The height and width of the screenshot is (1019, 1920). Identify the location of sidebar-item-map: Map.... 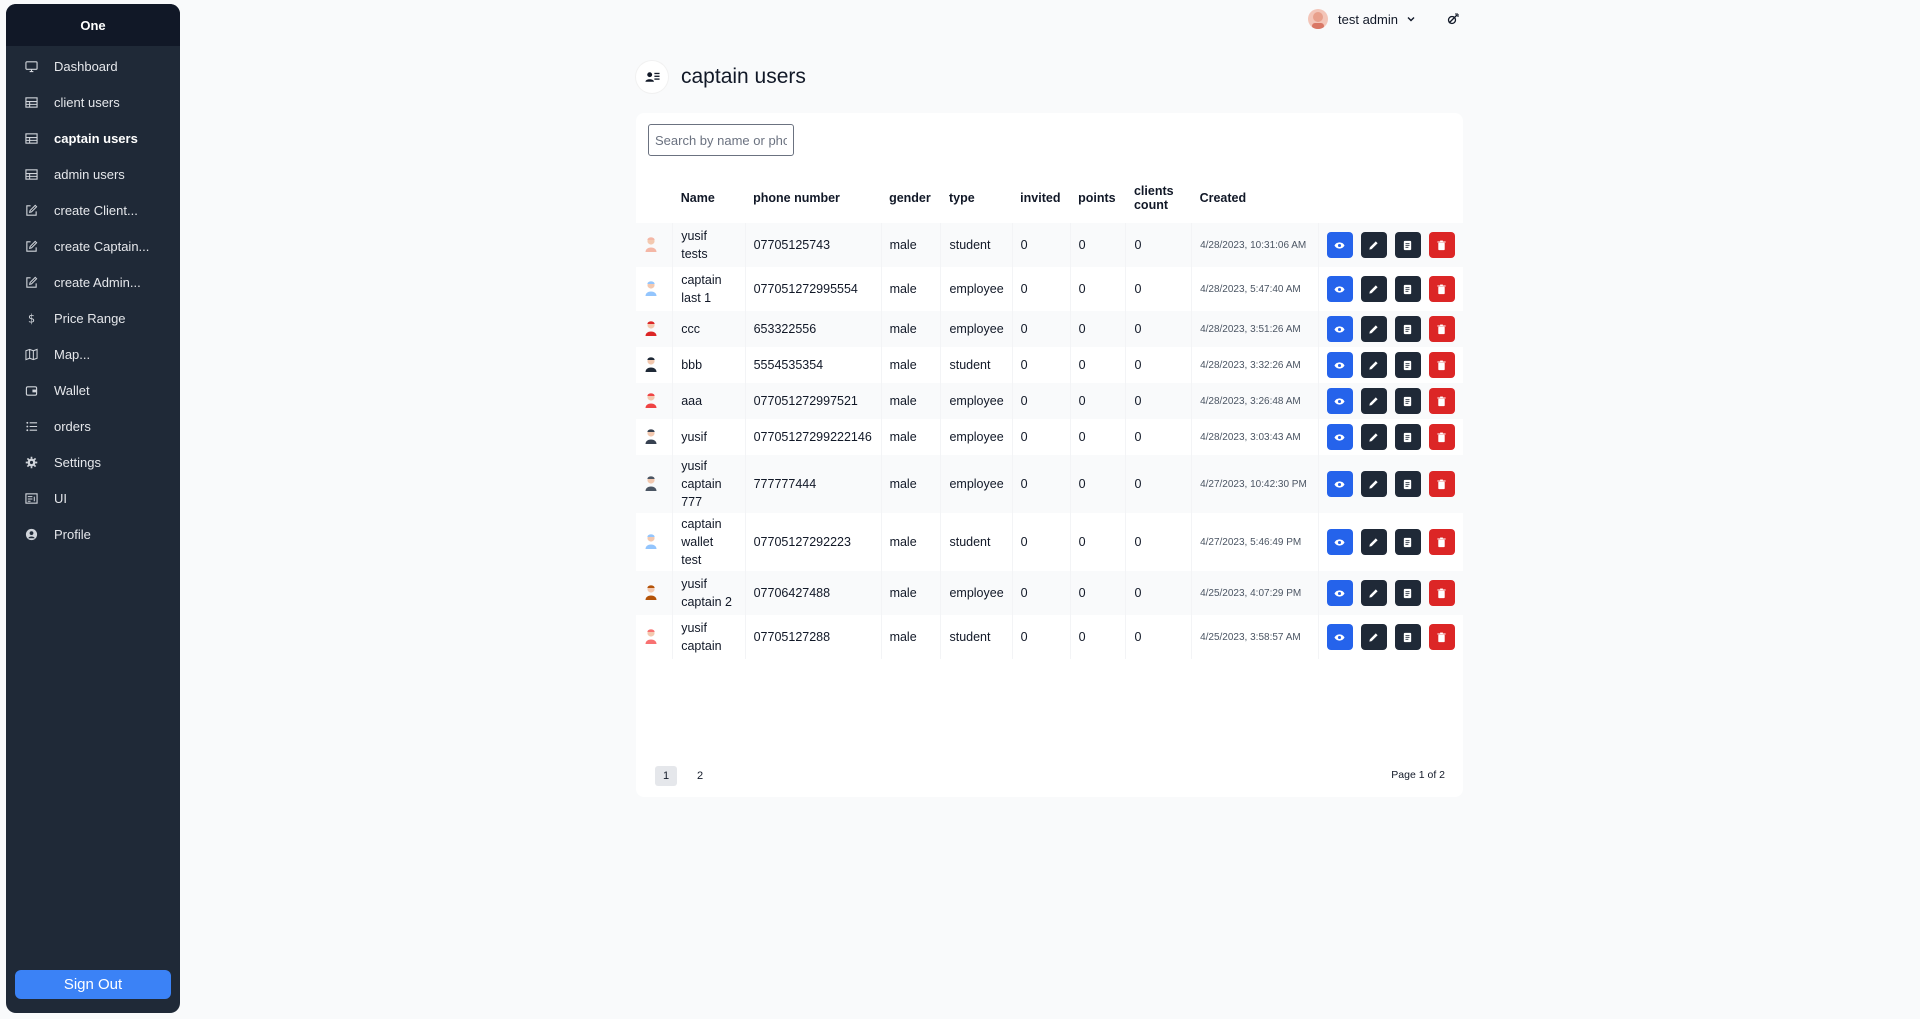
(93, 354).